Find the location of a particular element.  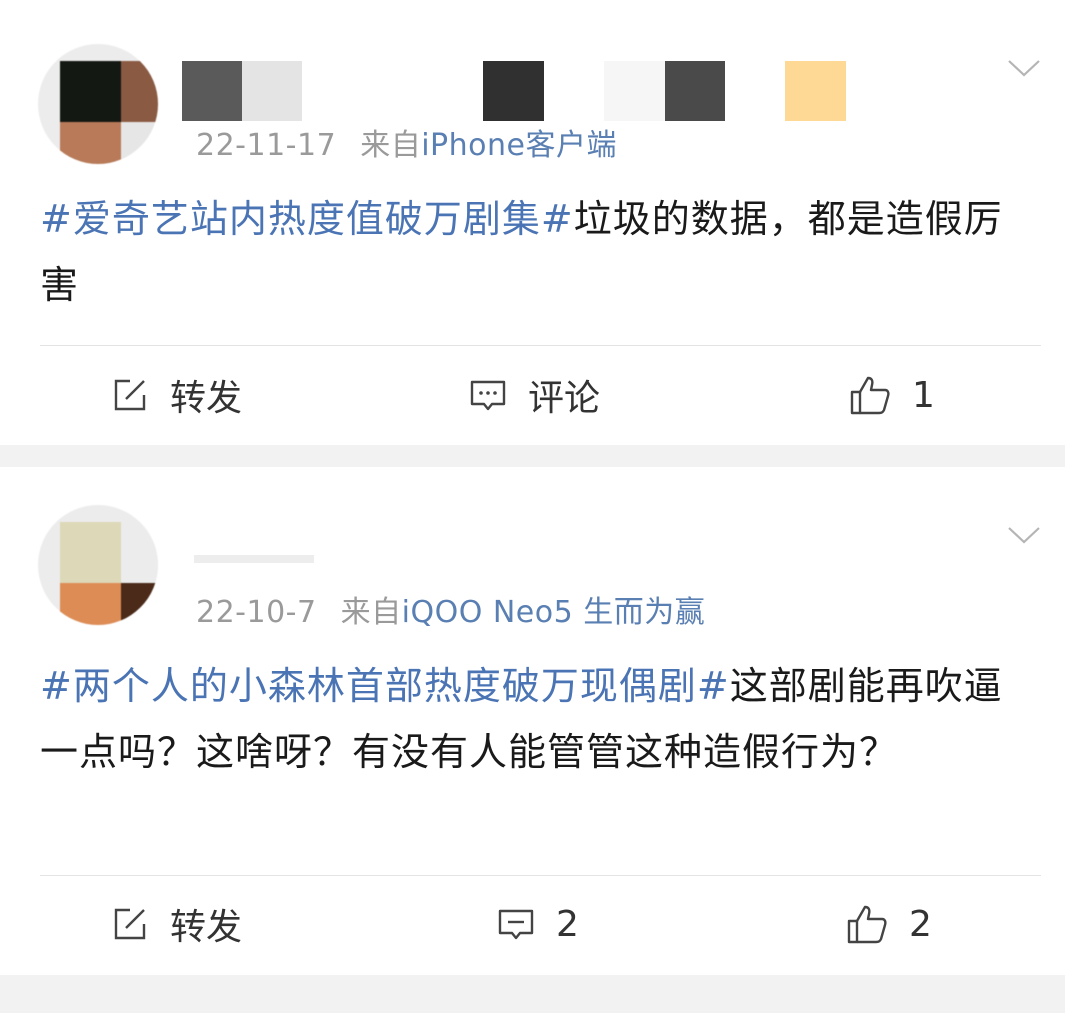

topic-link: #两个人的小森林首部热度破万现偶剧# is located at coordinates (385, 686).